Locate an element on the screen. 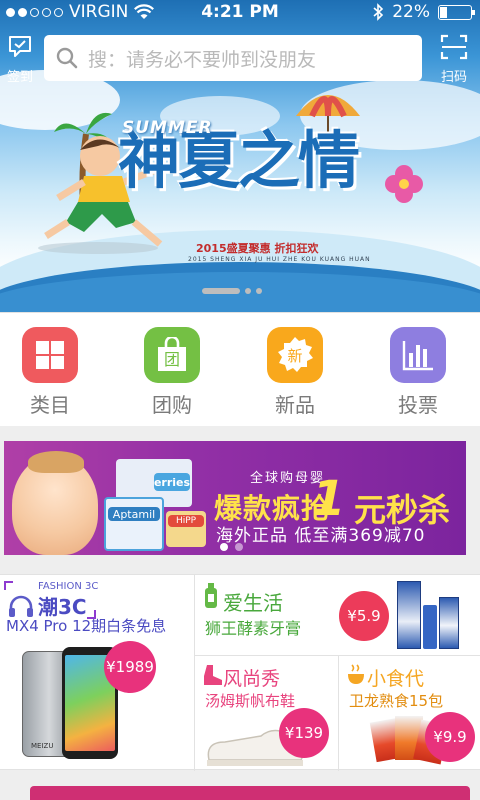  category-item-leimu: 类目 is located at coordinates (50, 372).